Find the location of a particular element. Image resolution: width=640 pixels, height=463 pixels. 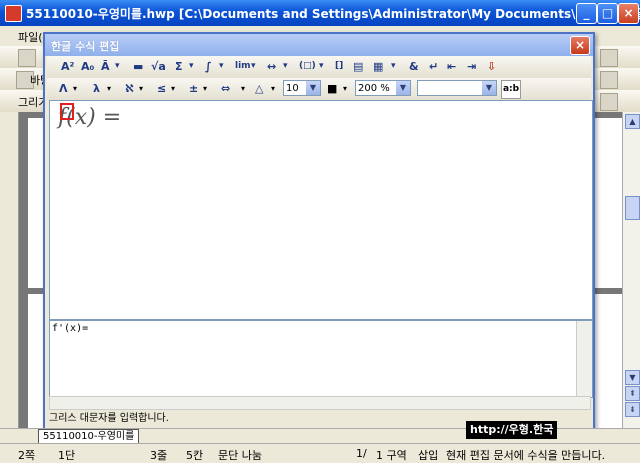

insert-equation-icon: ⇩ is located at coordinates (491, 66).